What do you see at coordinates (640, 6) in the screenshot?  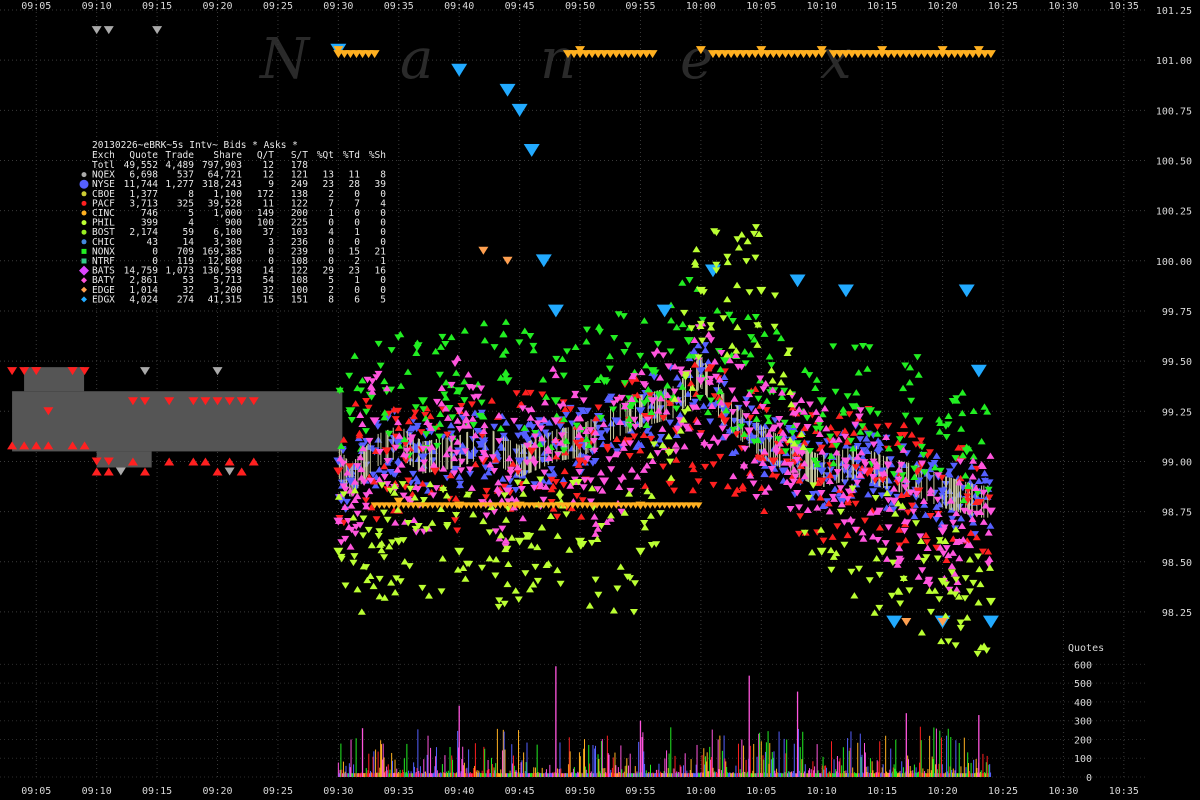 I see `x-tick-label-top: 09:55` at bounding box center [640, 6].